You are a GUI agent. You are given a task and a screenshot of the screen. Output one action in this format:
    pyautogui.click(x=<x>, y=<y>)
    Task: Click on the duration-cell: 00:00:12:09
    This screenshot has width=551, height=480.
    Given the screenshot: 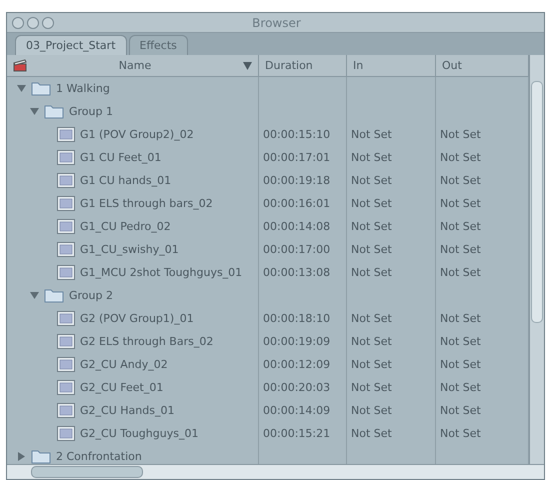 What is the action you would take?
    pyautogui.click(x=296, y=364)
    